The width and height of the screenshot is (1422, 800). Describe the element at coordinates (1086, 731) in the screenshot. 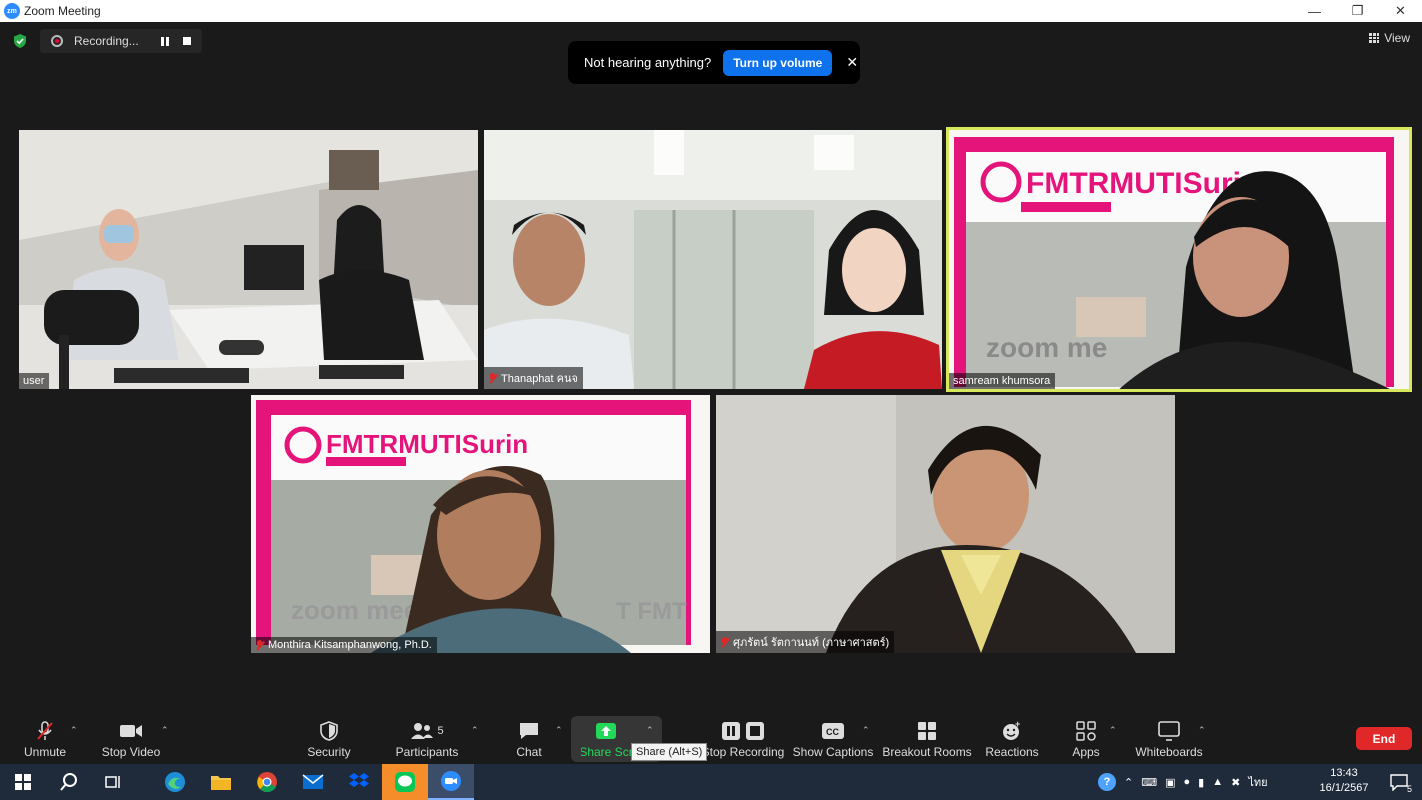

I see `apps-icon` at that location.